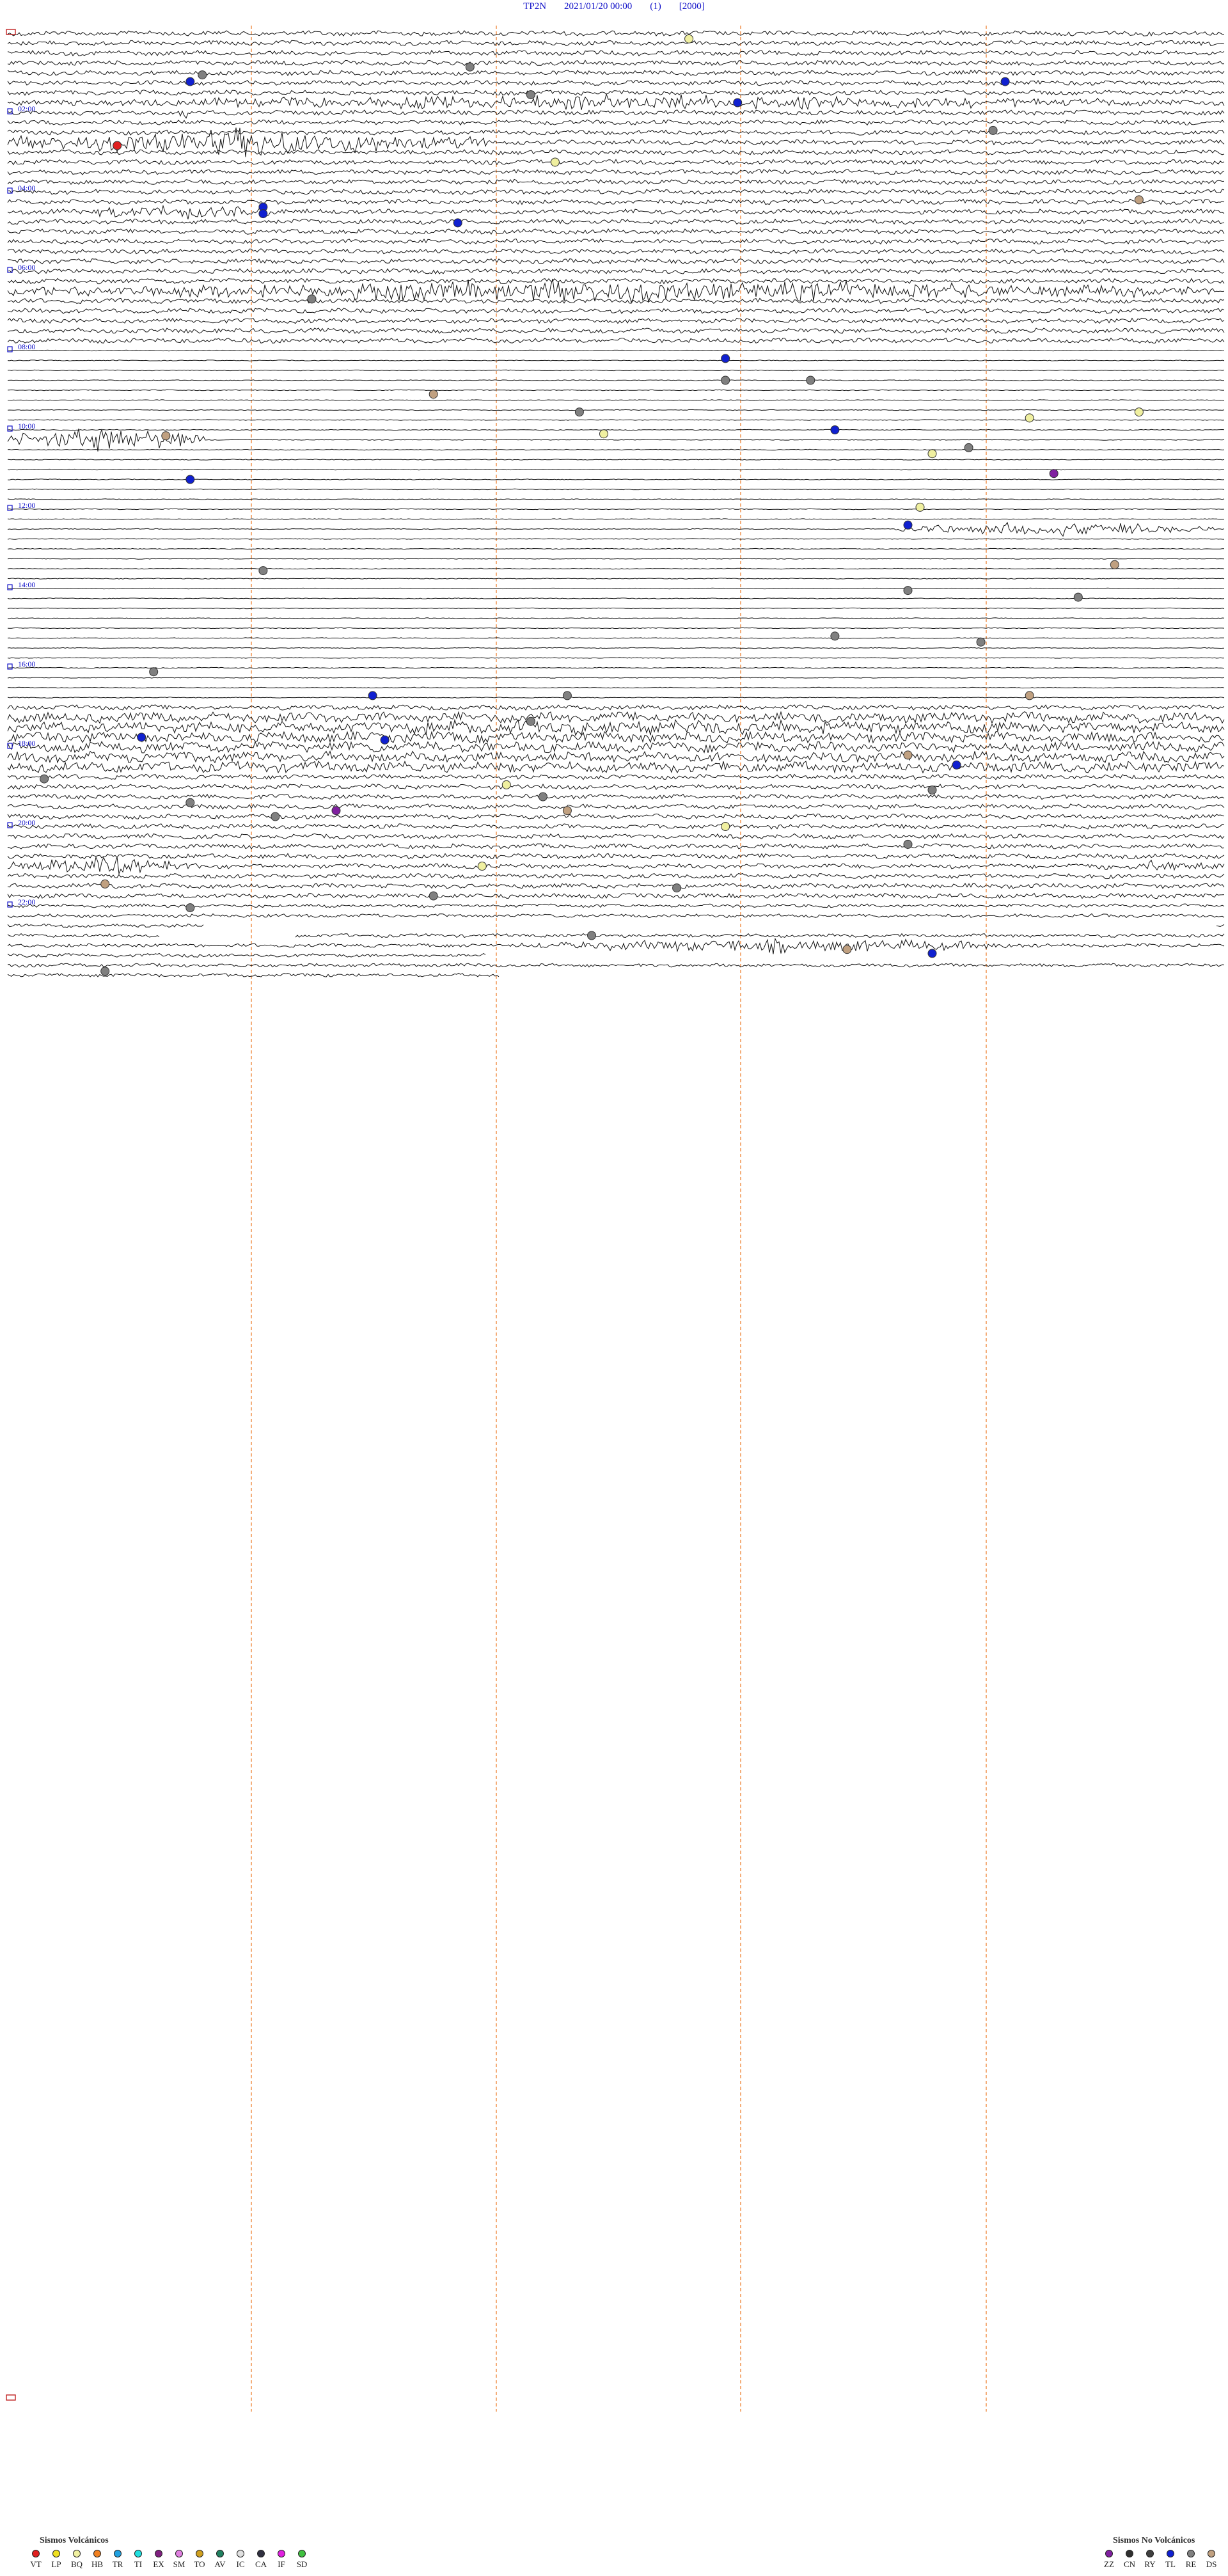 The width and height of the screenshot is (1228, 2576). I want to click on legend-code: TL, so click(1170, 2564).